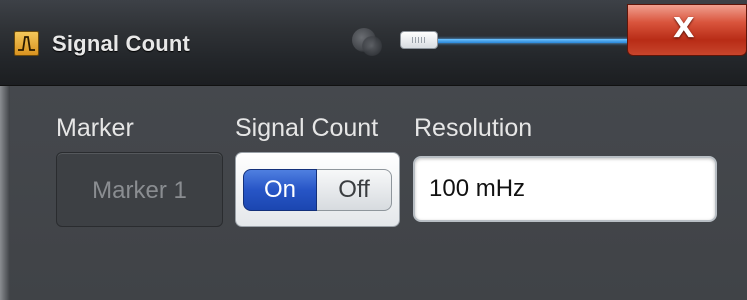  Describe the element at coordinates (354, 190) in the screenshot. I see `signal-count-off-button: Off` at that location.